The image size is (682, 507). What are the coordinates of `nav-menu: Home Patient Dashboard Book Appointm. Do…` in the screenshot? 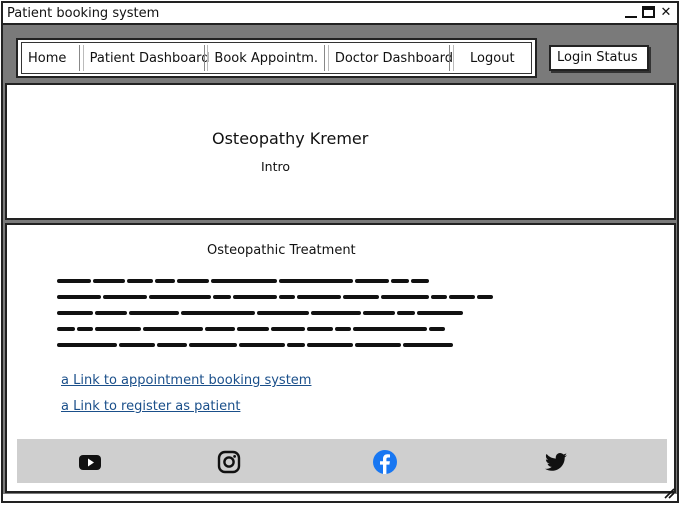 It's located at (276, 58).